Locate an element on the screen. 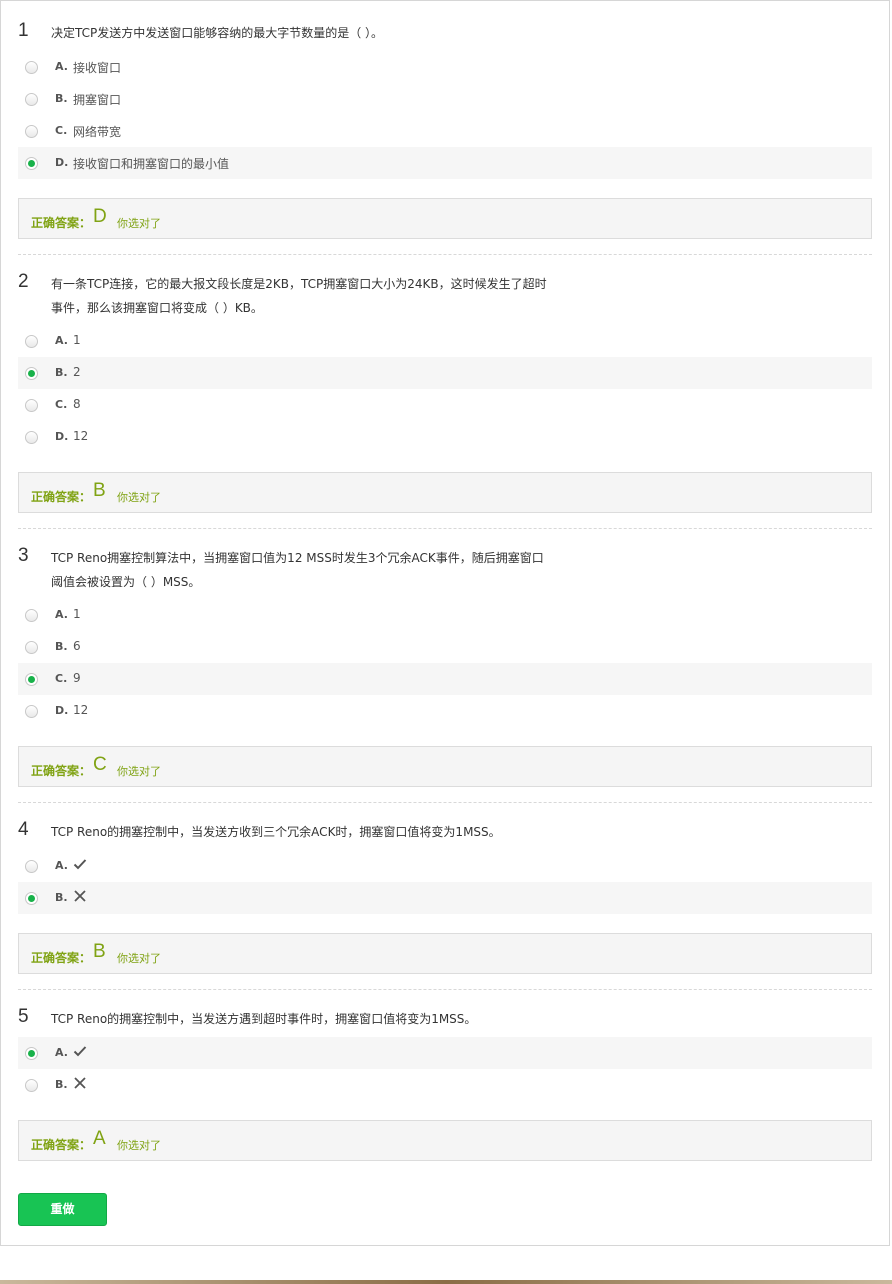  question-number: 2 is located at coordinates (23, 281).